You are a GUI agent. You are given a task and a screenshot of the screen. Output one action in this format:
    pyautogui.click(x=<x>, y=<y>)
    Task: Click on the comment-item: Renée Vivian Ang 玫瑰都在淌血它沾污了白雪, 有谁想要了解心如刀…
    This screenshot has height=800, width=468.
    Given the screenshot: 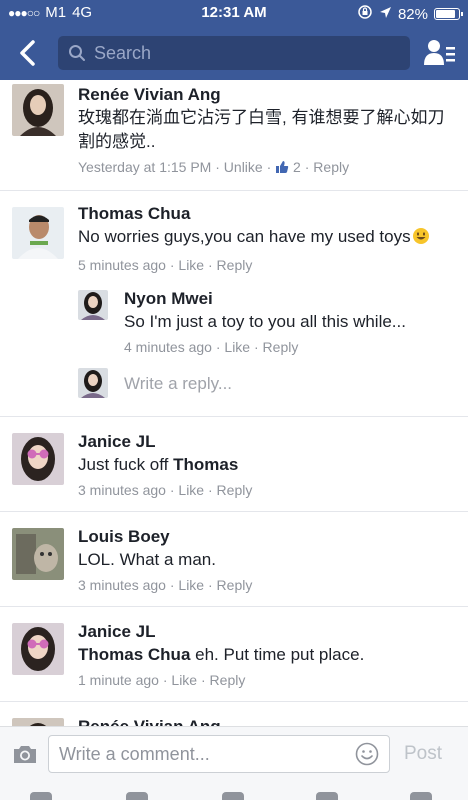 What is the action you would take?
    pyautogui.click(x=234, y=135)
    